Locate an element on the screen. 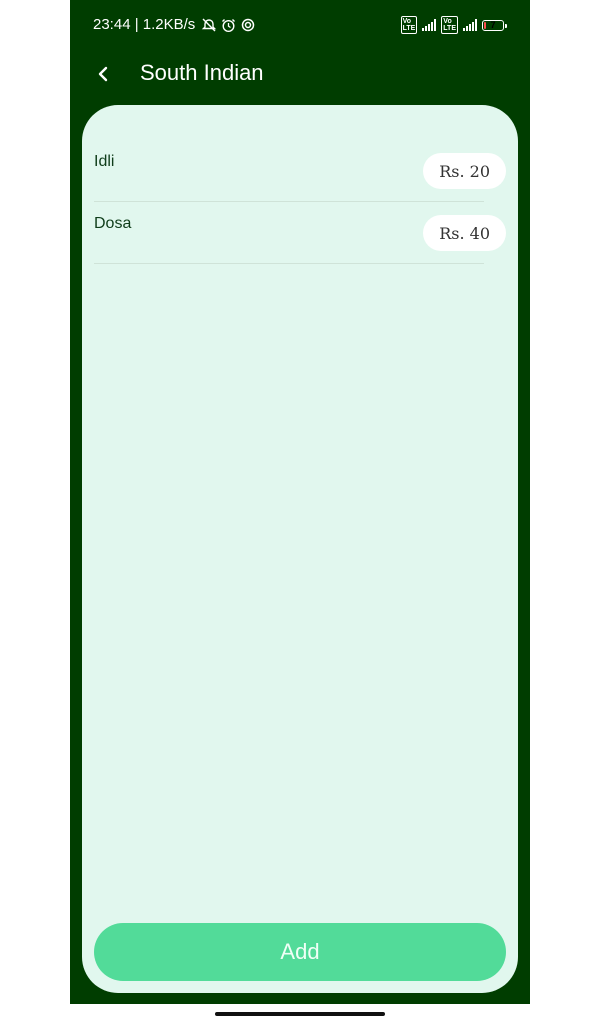 The image size is (600, 1024). battery-level-fill is located at coordinates (485, 25).